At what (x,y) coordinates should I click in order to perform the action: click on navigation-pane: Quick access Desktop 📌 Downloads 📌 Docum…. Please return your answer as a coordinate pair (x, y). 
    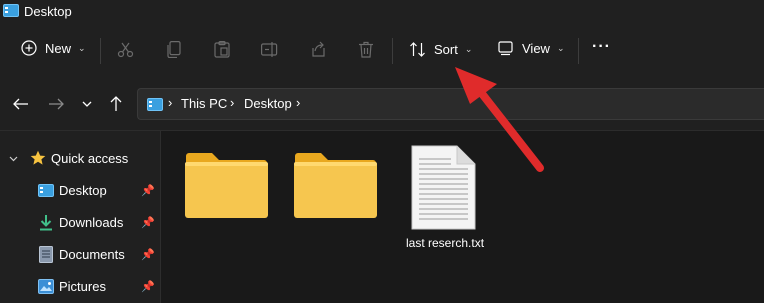
    Looking at the image, I should click on (80, 217).